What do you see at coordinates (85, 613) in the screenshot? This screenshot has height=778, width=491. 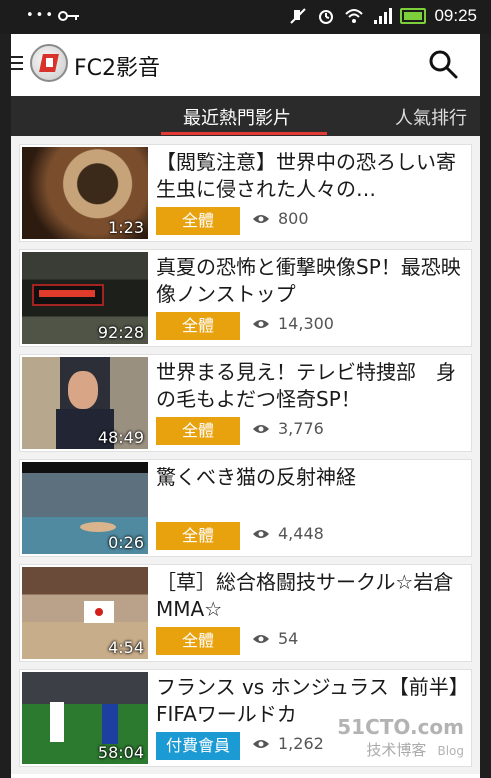 I see `video-thumbnail: 4:54` at bounding box center [85, 613].